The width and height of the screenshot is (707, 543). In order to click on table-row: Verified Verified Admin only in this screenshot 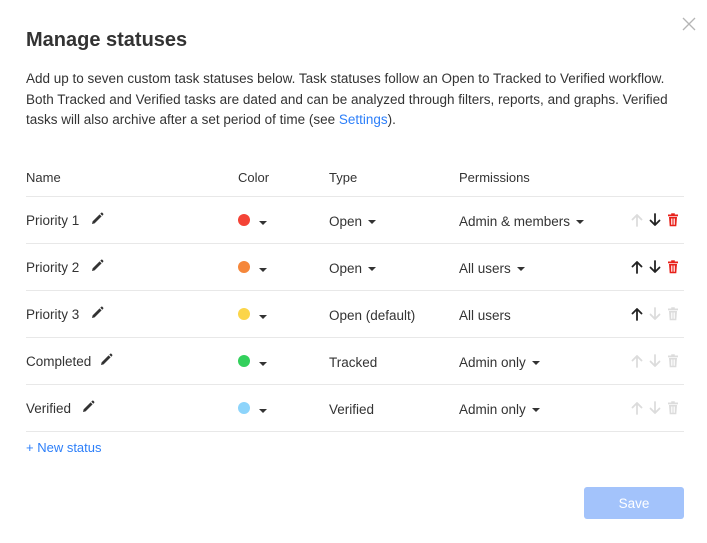, I will do `click(355, 408)`.